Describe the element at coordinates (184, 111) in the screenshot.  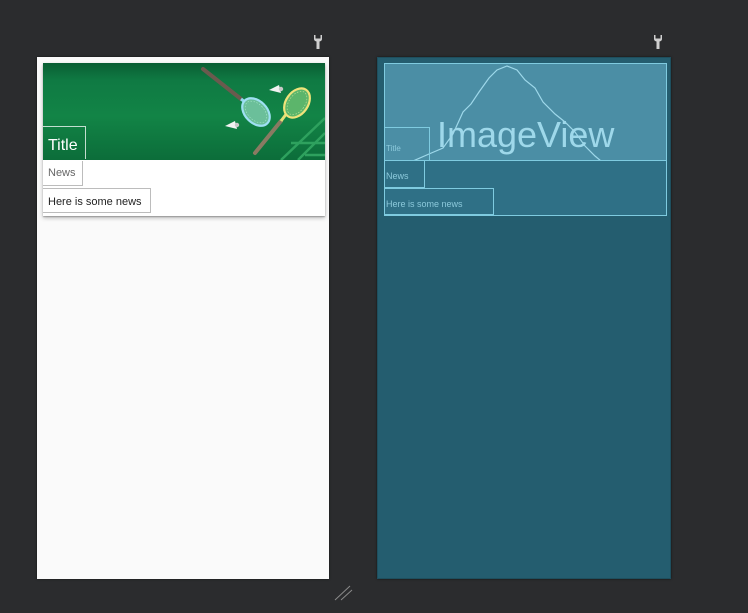
I see `banner-image: Title` at that location.